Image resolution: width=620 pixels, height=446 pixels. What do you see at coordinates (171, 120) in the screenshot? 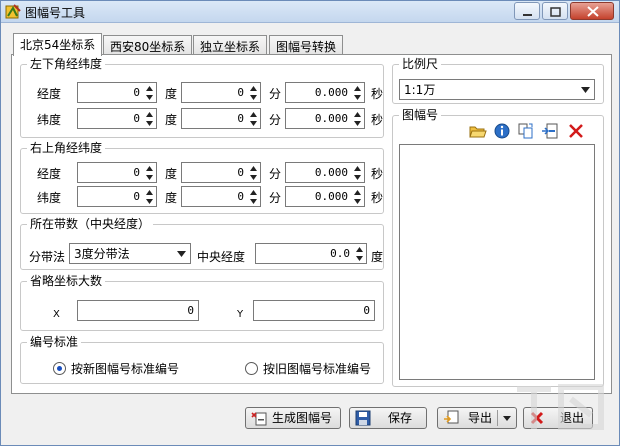
I see `lower-left-lat-deg-unit: 度` at bounding box center [171, 120].